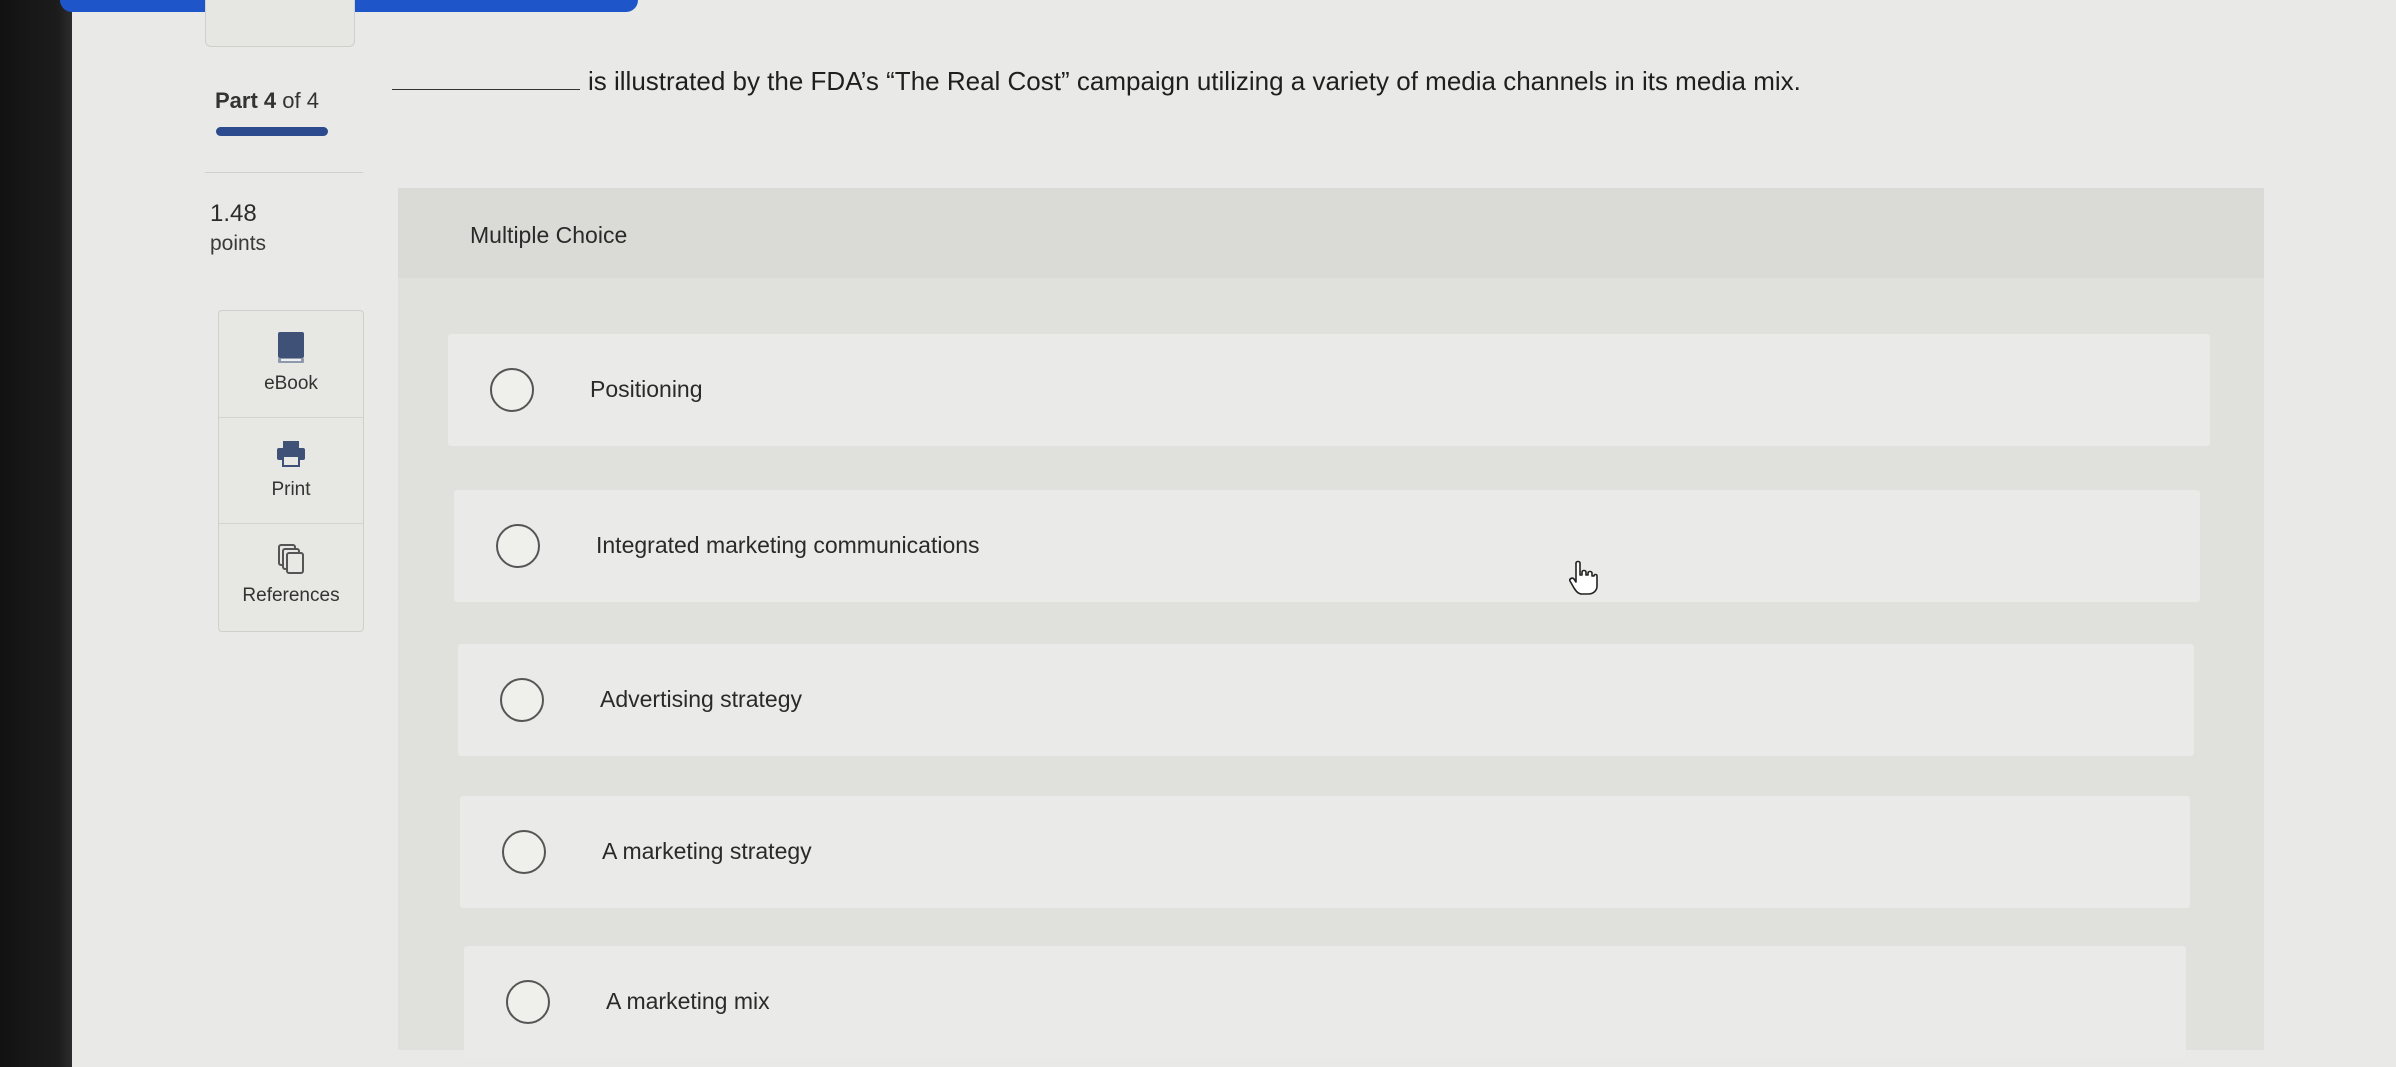 The image size is (2396, 1067). Describe the element at coordinates (646, 389) in the screenshot. I see `choice-label: Positioning` at that location.